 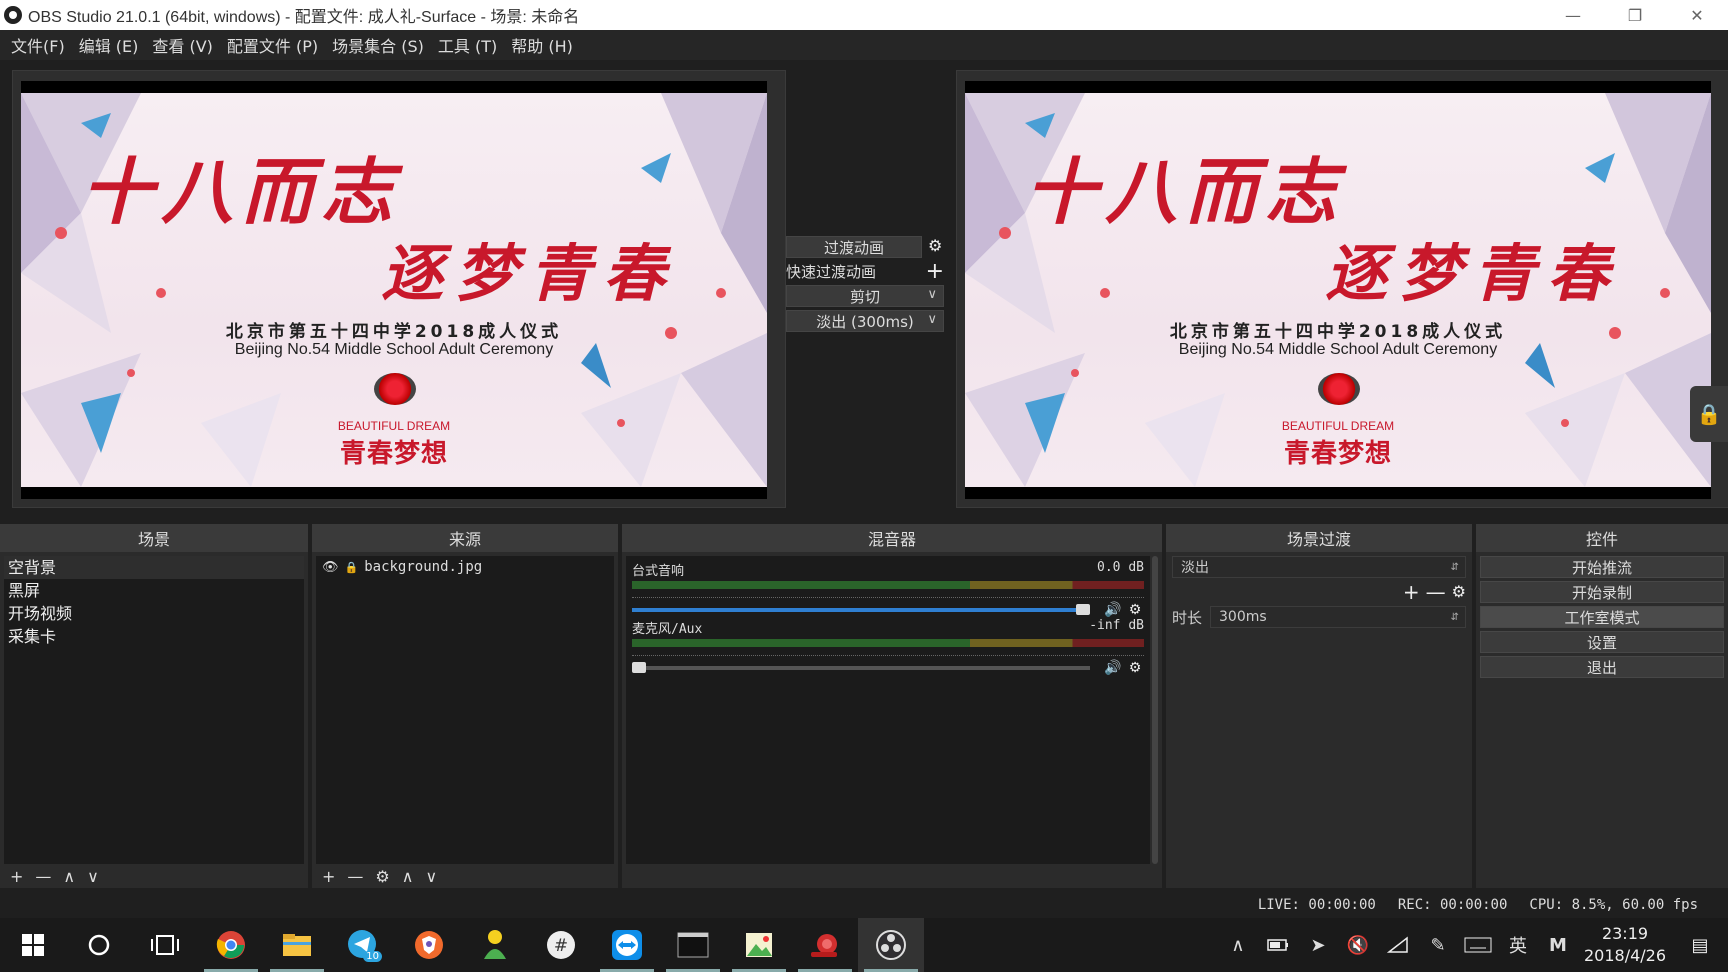 I want to click on chrome-taskbar-item, so click(x=231, y=945).